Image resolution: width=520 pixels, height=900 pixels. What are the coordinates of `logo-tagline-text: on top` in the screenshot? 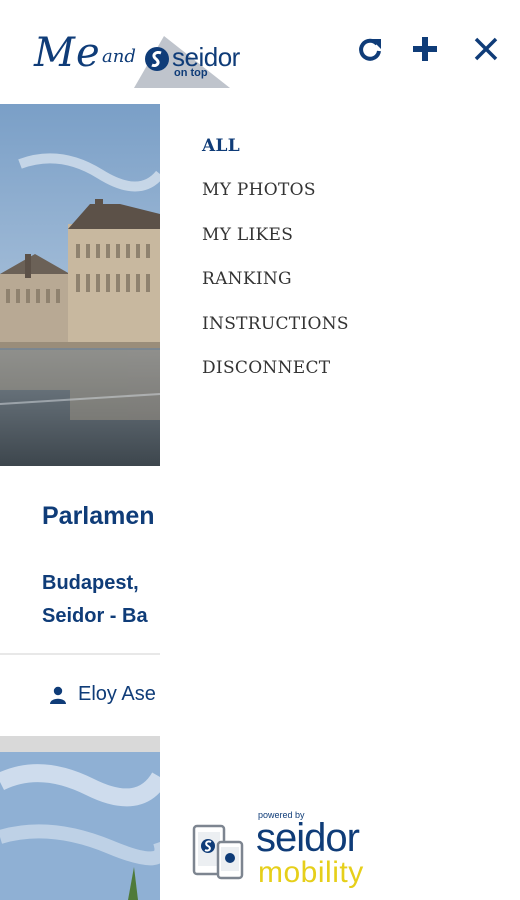 It's located at (191, 73).